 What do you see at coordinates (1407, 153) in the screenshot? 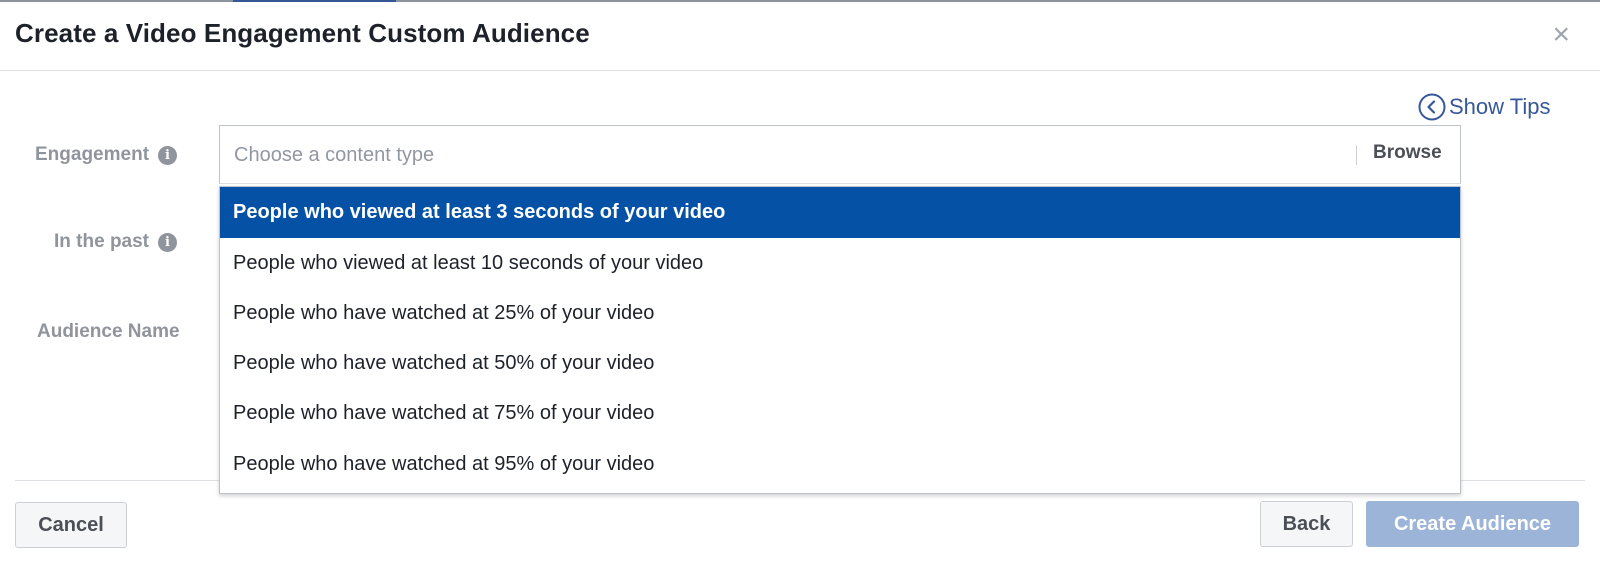
I see `browse-button: Browse` at bounding box center [1407, 153].